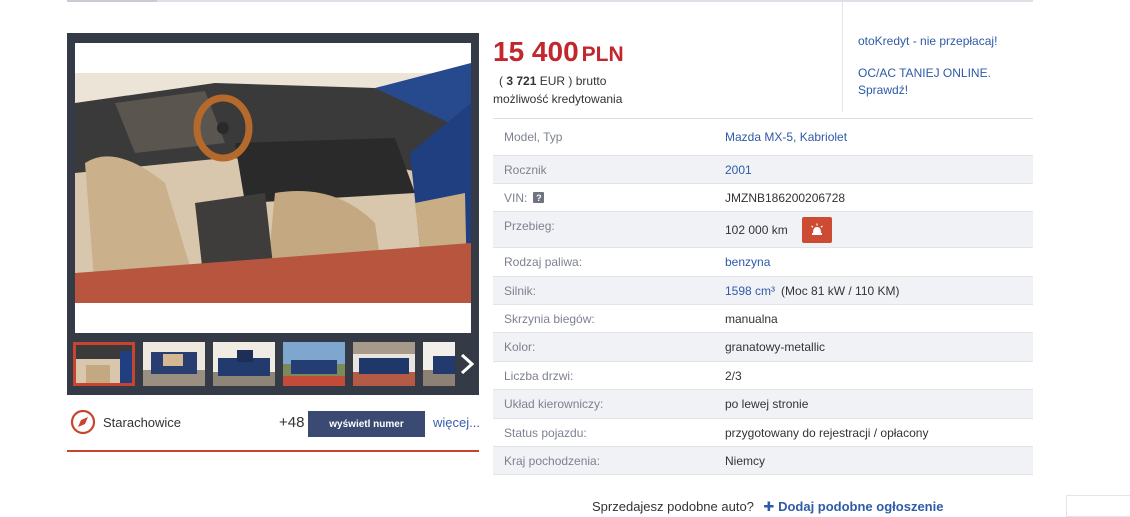 Image resolution: width=1130 pixels, height=517 pixels. I want to click on param-value-text: 102 000 km, so click(756, 229).